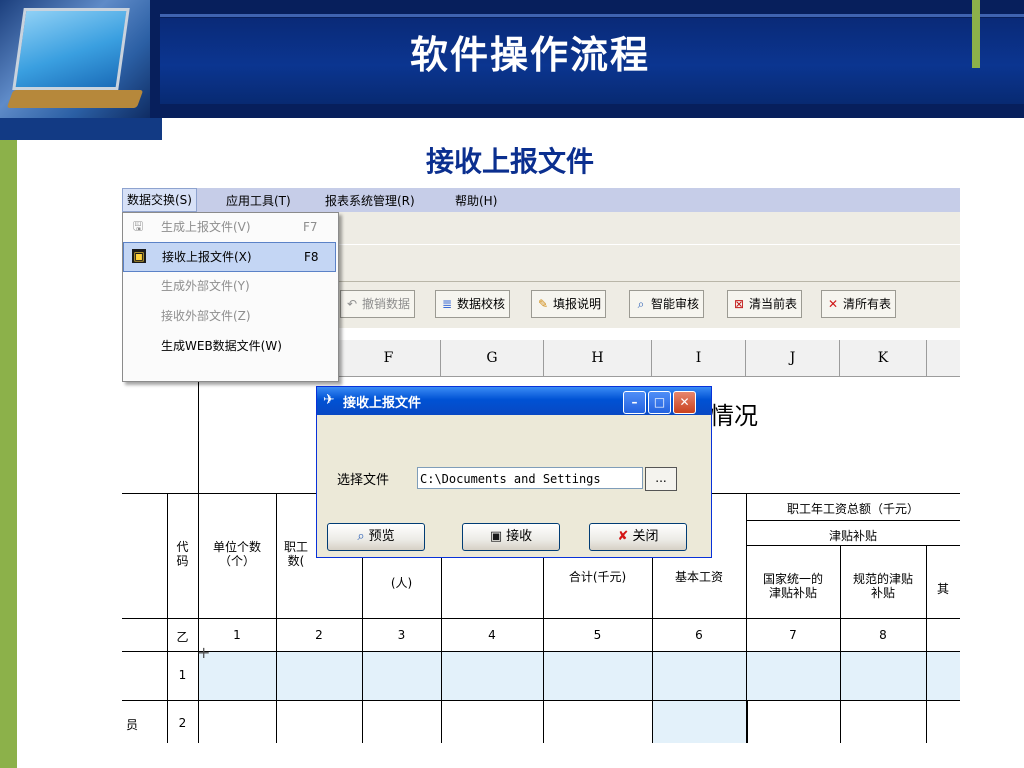  I want to click on column-header-g: G, so click(492, 358).